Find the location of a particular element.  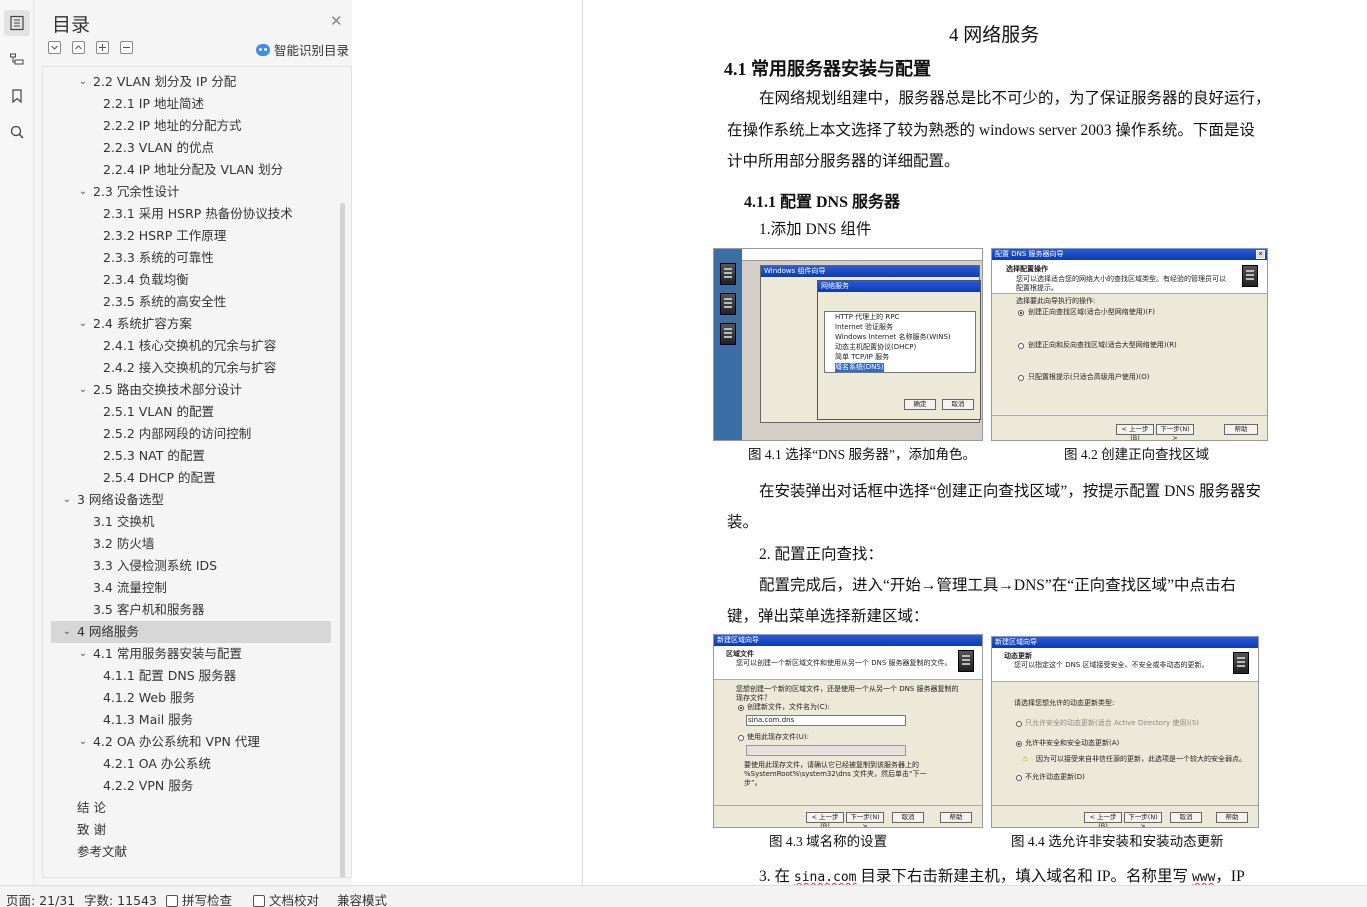

toc-item-label: 2.2.4 IP 地址分配及 VLAN 划分 is located at coordinates (193, 169).